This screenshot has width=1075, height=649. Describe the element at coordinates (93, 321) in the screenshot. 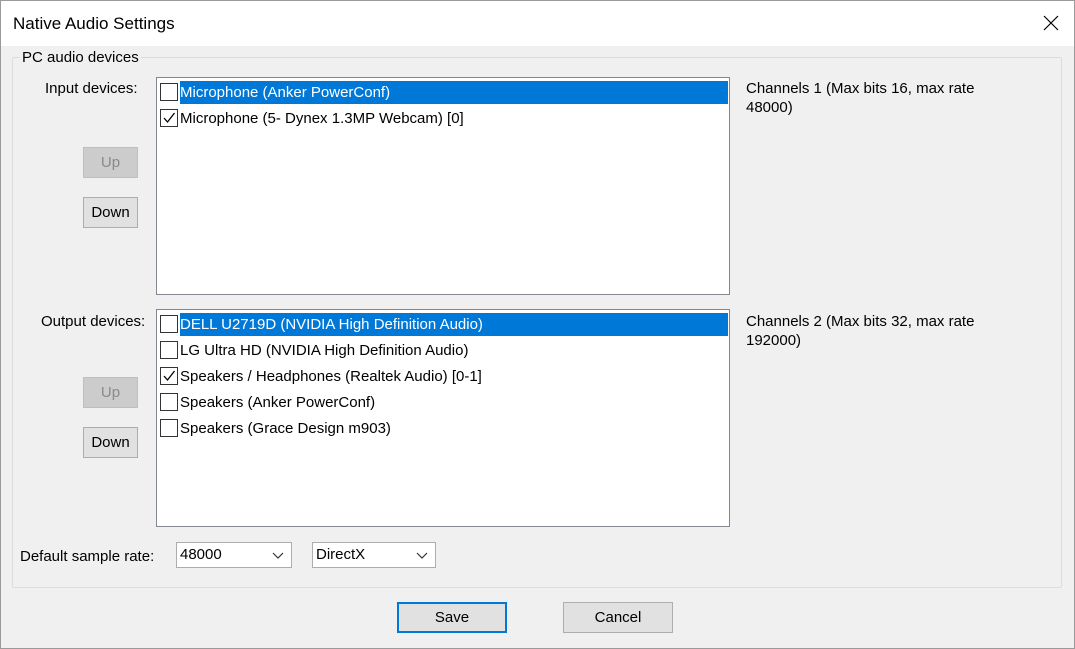

I see `output-devices-label: Output devices:` at that location.